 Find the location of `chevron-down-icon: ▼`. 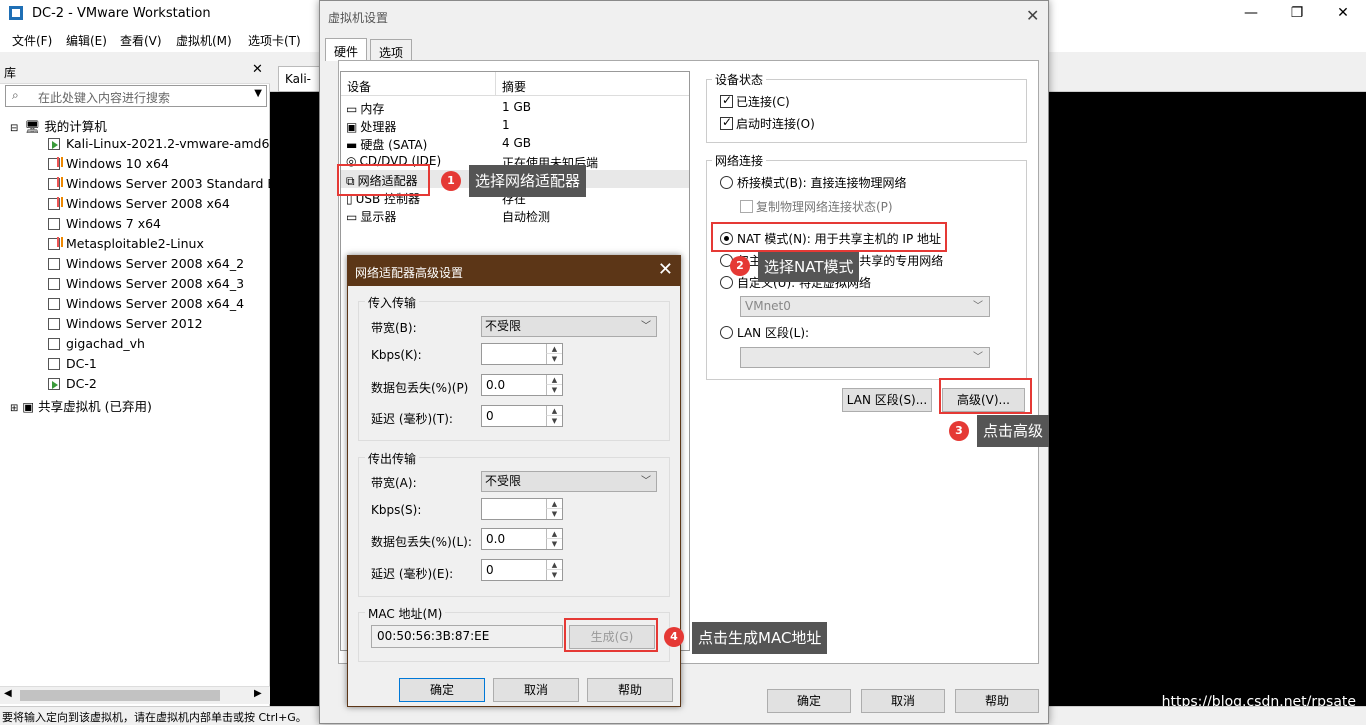

chevron-down-icon: ▼ is located at coordinates (258, 93).